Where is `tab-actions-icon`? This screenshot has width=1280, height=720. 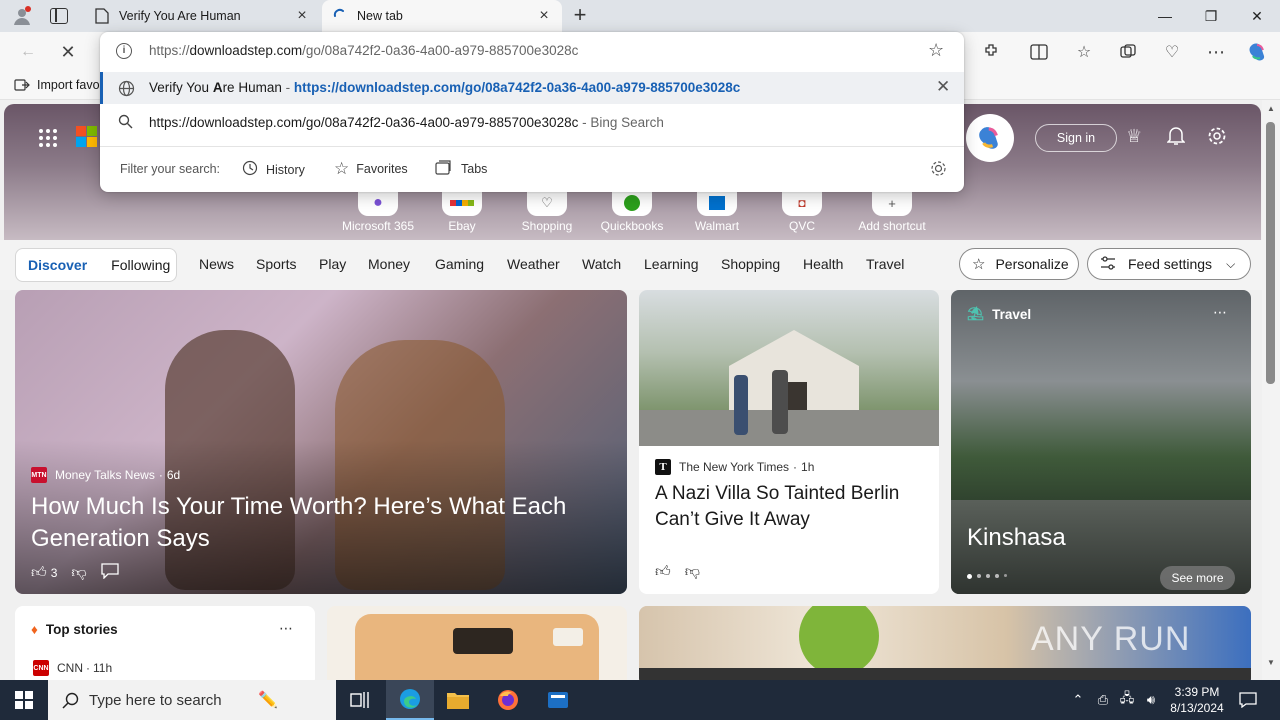
tab-actions-icon is located at coordinates (59, 16).